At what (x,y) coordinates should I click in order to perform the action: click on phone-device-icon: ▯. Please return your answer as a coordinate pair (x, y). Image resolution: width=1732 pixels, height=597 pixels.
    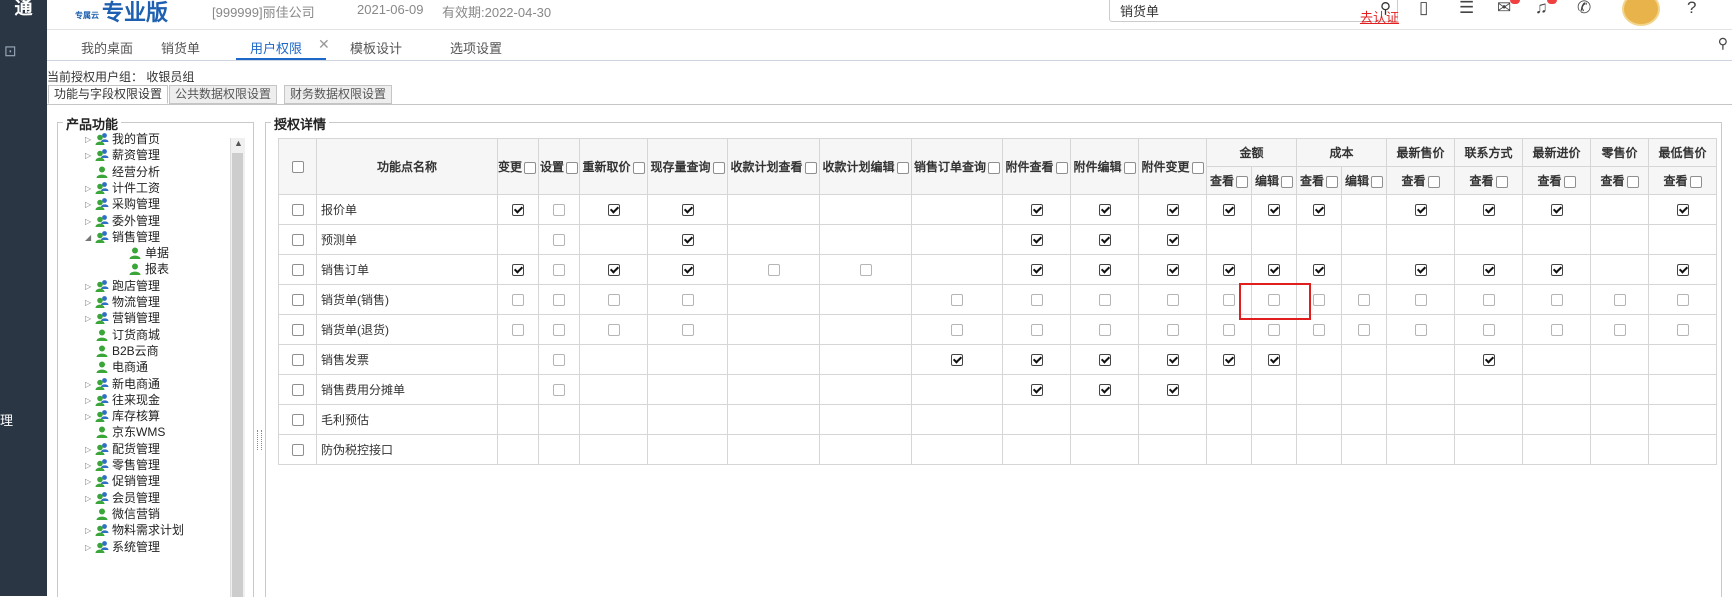
    Looking at the image, I should click on (1423, 9).